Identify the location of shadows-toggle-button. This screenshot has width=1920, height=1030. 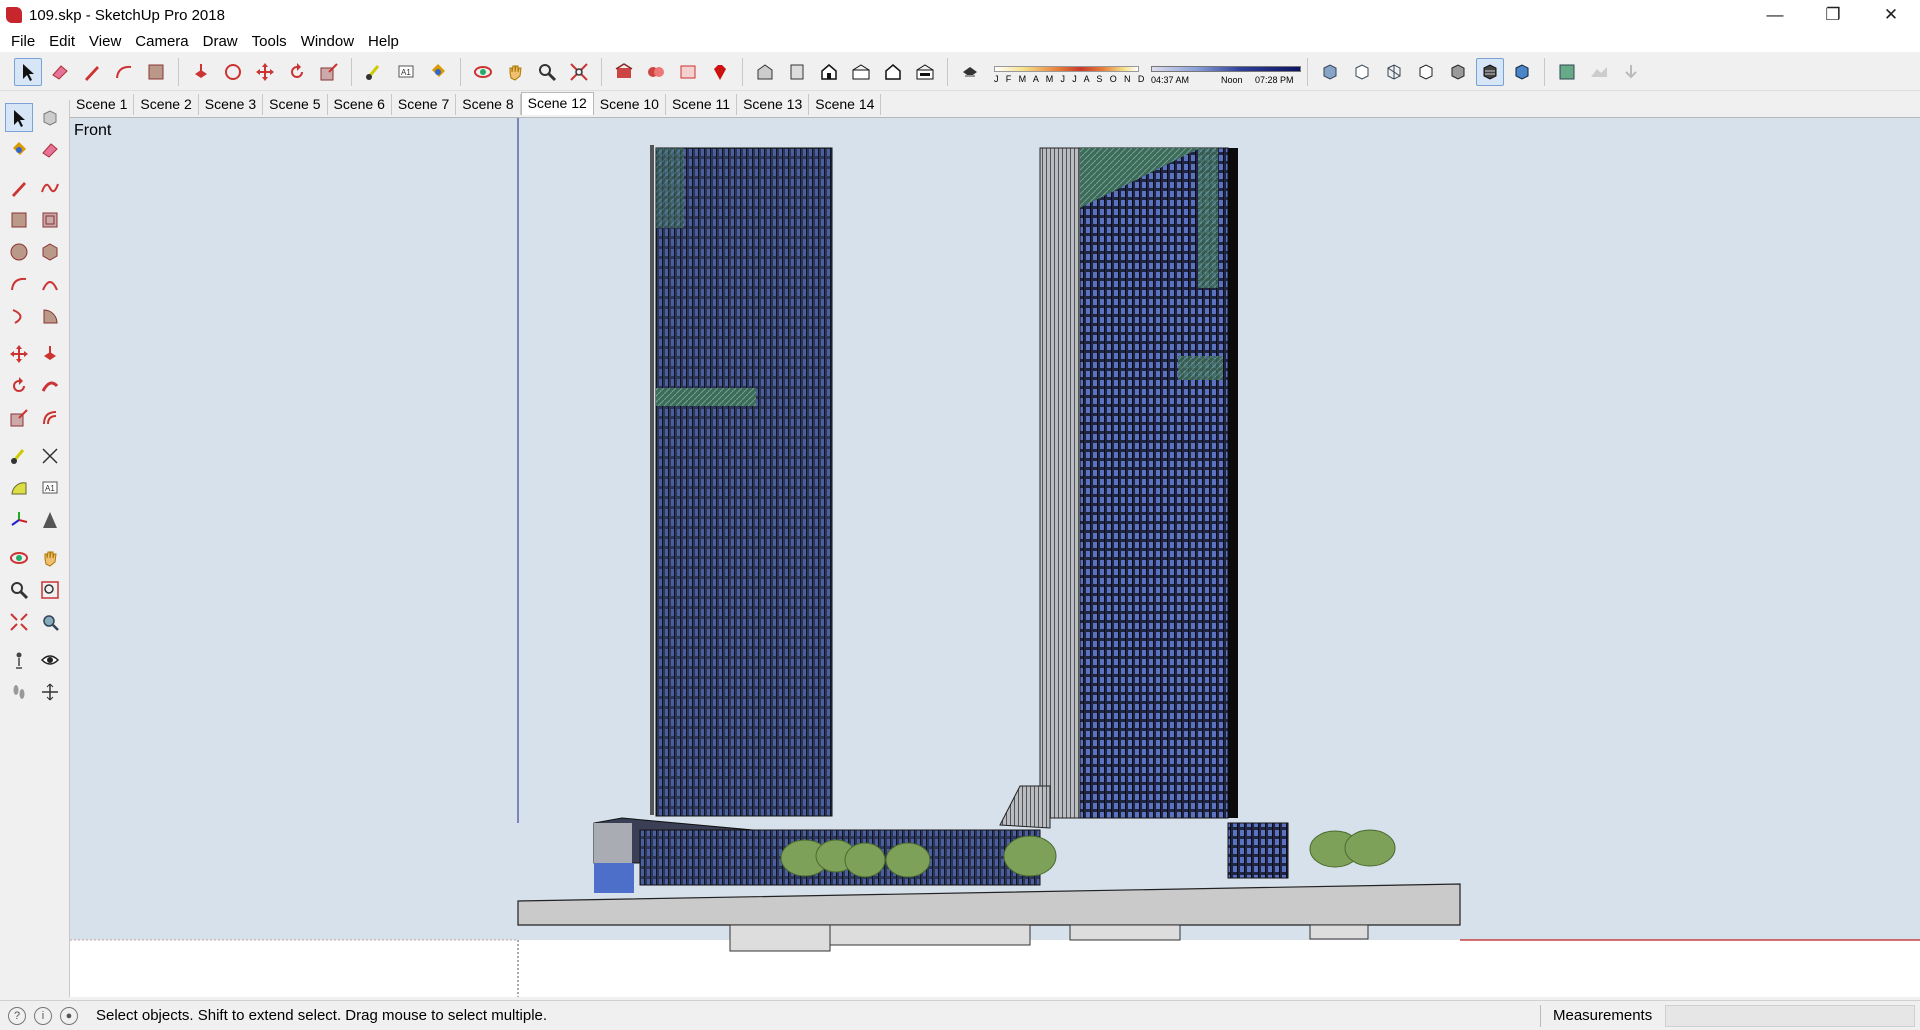
(970, 72).